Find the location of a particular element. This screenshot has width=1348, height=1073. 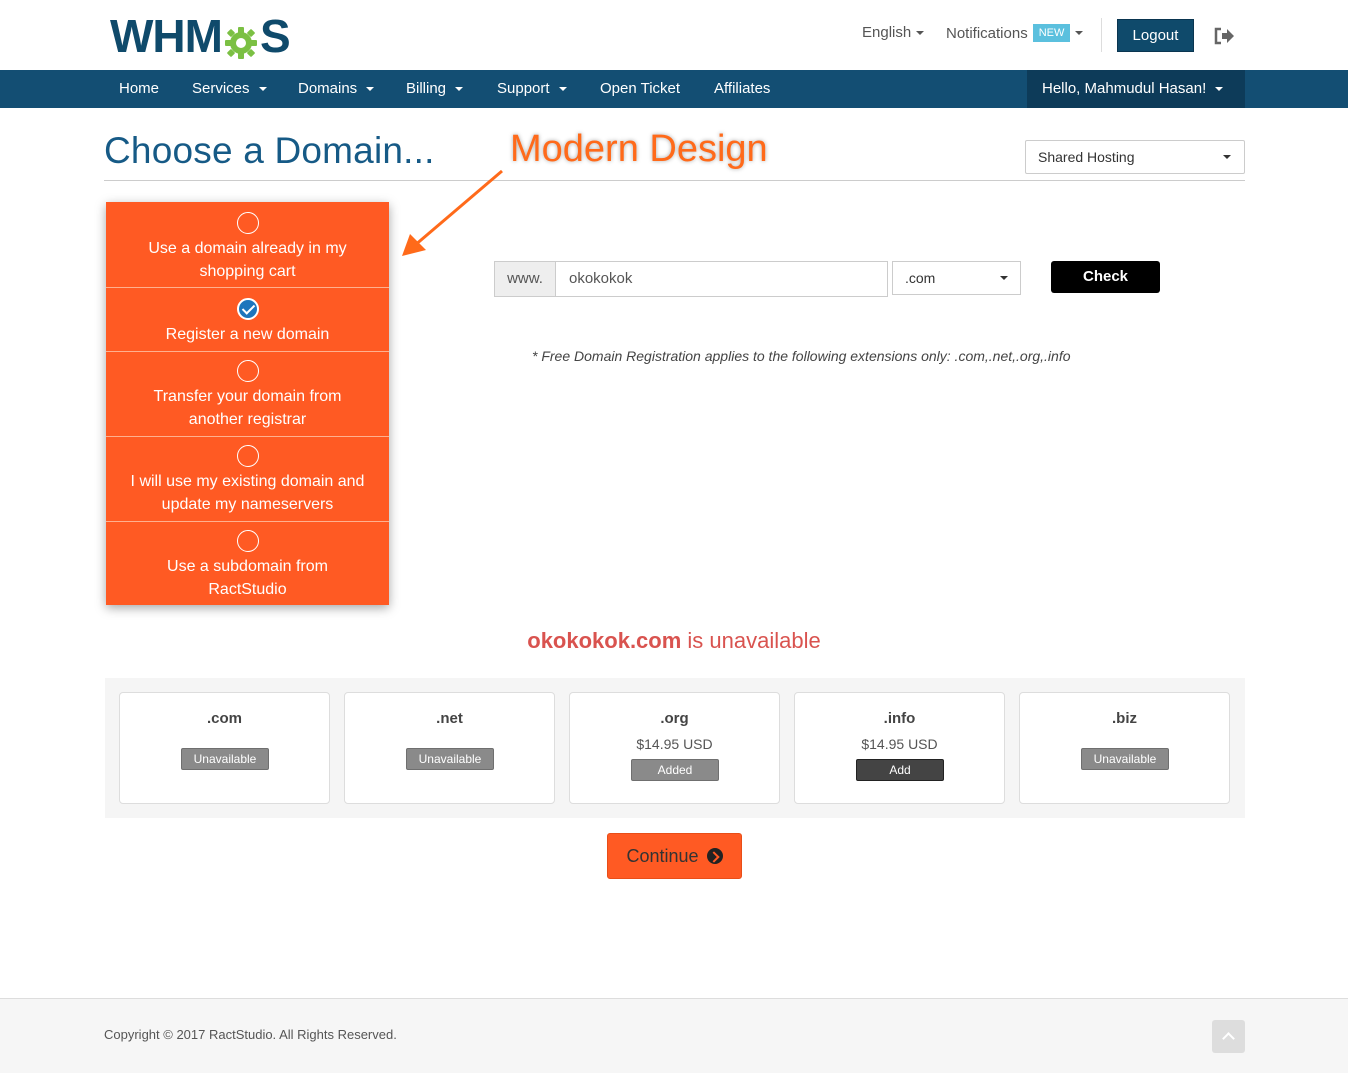

continue-button: Continue is located at coordinates (674, 856).